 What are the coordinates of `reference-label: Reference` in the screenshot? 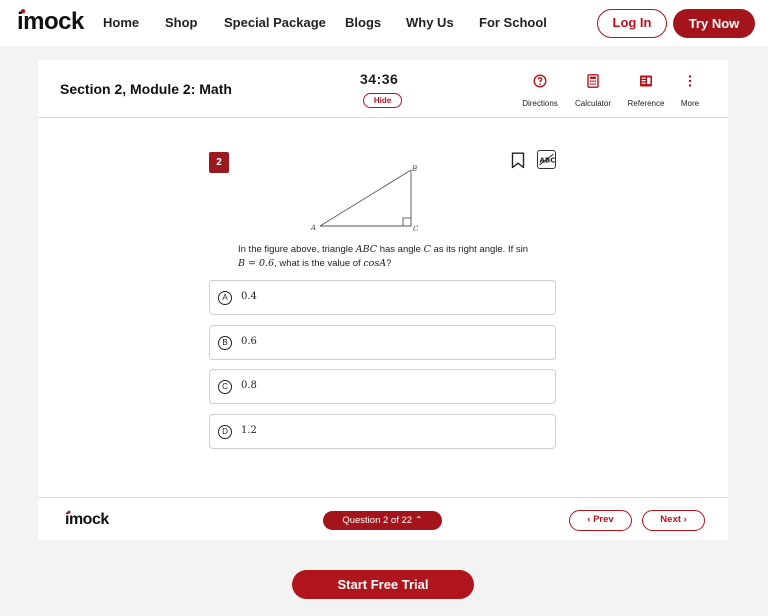 It's located at (646, 103).